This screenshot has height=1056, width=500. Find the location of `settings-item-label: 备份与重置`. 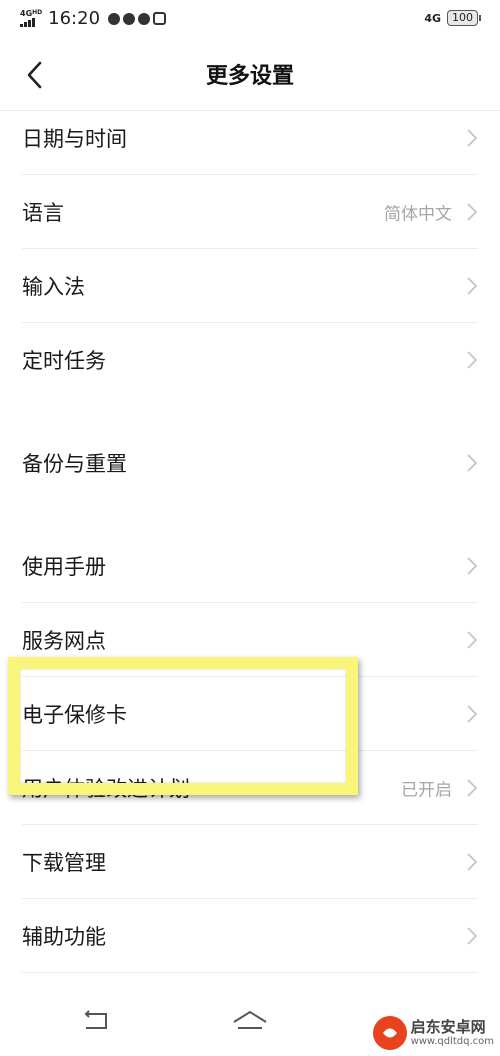

settings-item-label: 备份与重置 is located at coordinates (74, 463).